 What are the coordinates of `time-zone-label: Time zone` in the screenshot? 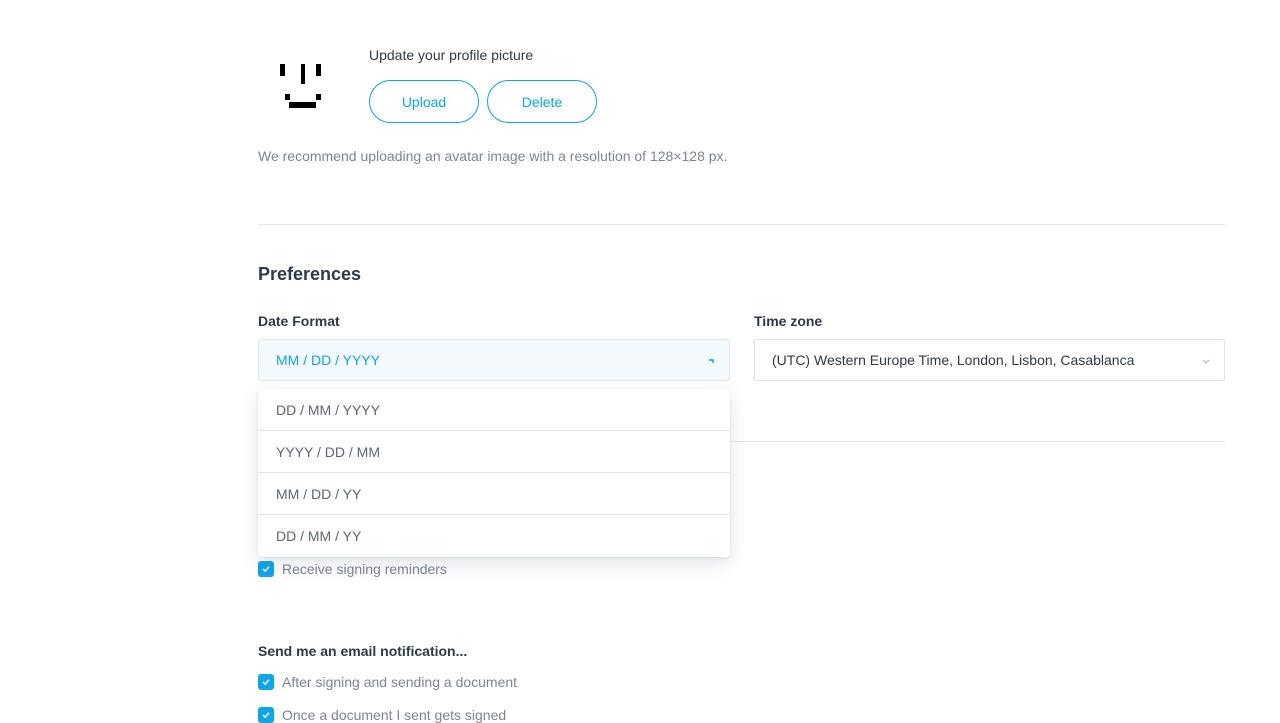 It's located at (788, 321).